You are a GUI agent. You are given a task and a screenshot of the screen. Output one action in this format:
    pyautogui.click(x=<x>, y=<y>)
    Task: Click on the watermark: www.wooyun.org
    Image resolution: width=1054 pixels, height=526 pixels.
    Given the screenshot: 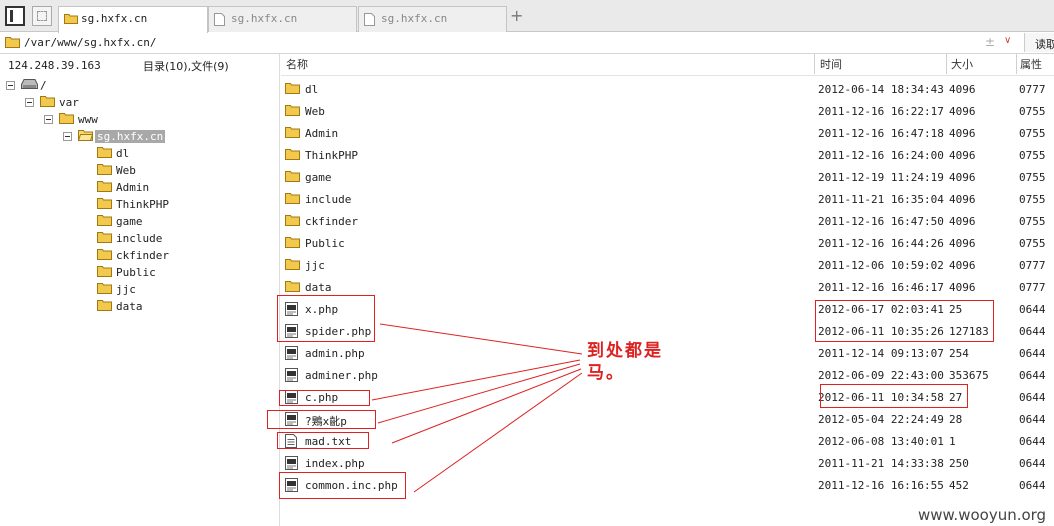 What is the action you would take?
    pyautogui.click(x=982, y=515)
    